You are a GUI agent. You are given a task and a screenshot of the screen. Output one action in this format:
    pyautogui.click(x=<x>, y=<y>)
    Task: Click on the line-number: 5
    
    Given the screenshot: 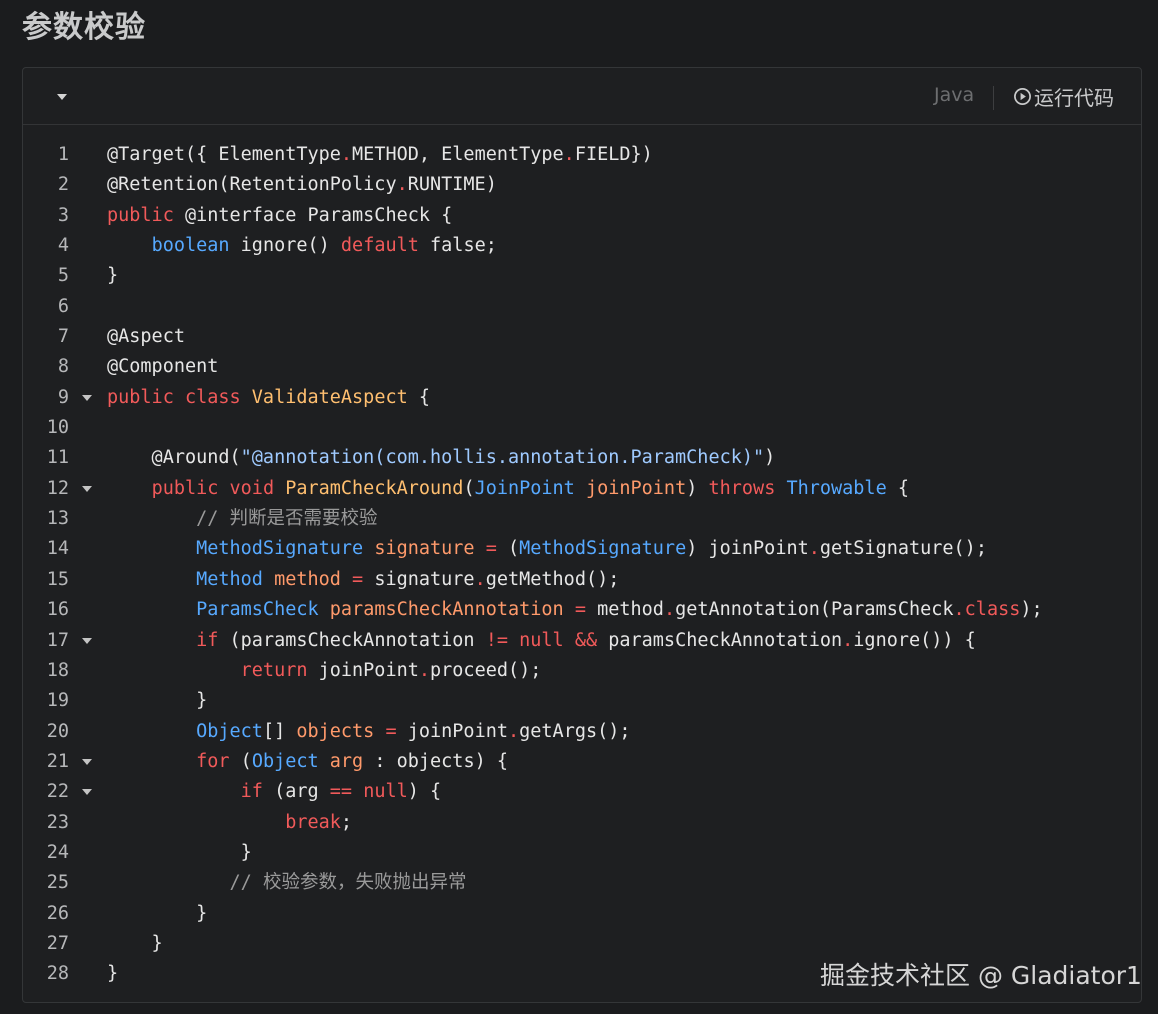 What is the action you would take?
    pyautogui.click(x=63, y=276)
    